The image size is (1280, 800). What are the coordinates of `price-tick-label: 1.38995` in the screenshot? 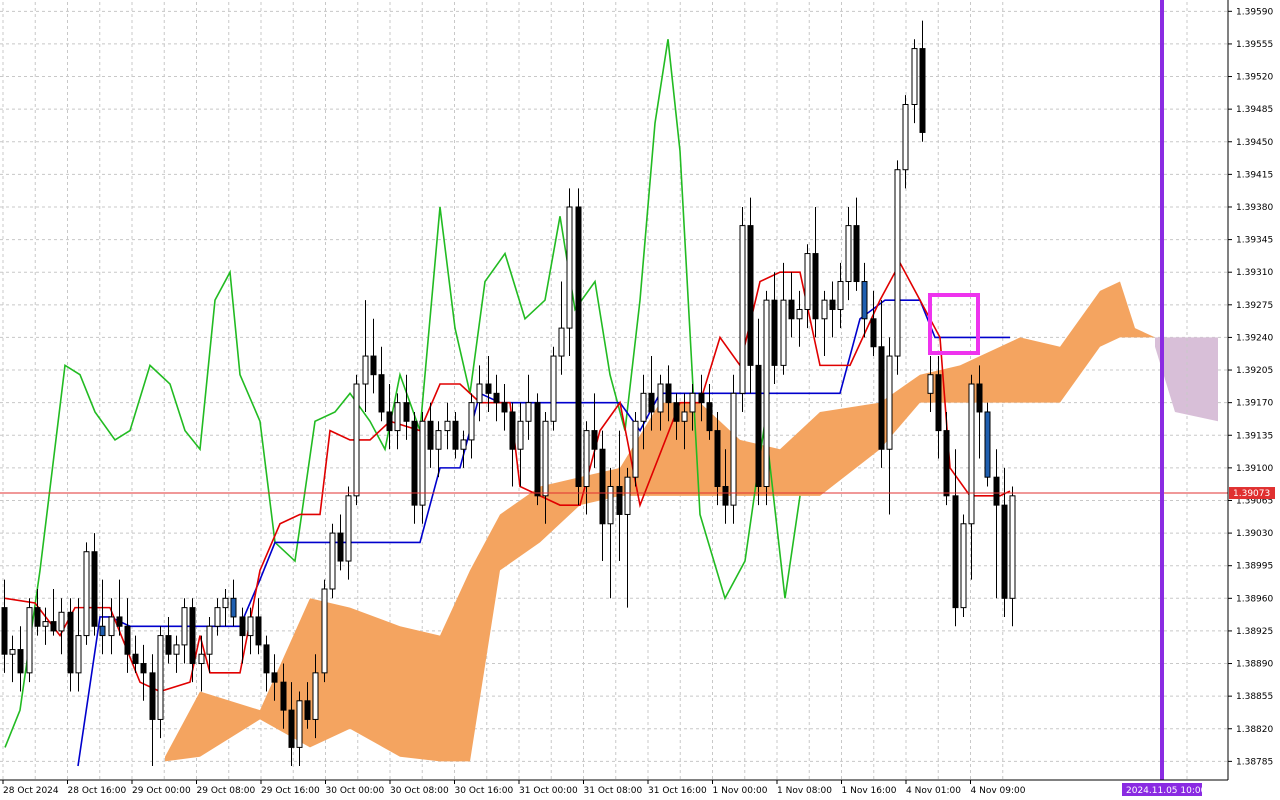 It's located at (1254, 567).